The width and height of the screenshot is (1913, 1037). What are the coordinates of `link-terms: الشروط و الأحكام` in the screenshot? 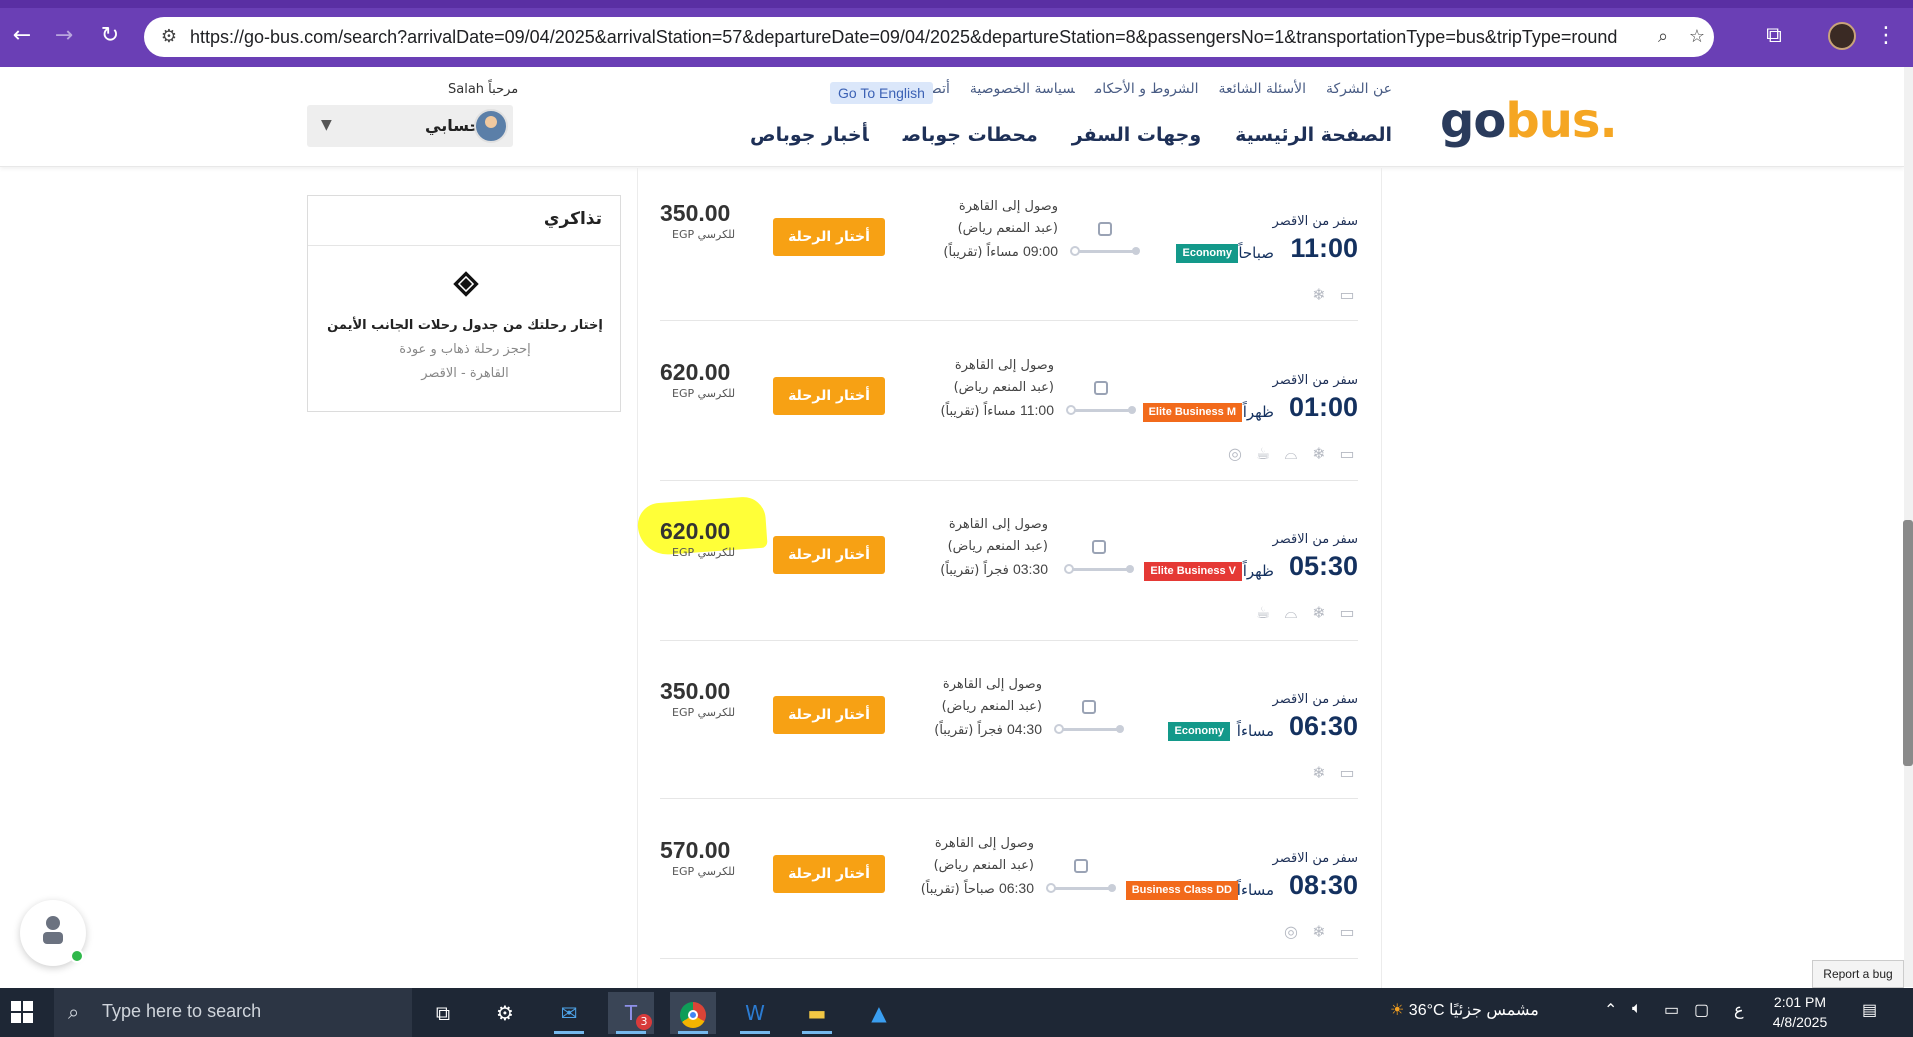 It's located at (1147, 89).